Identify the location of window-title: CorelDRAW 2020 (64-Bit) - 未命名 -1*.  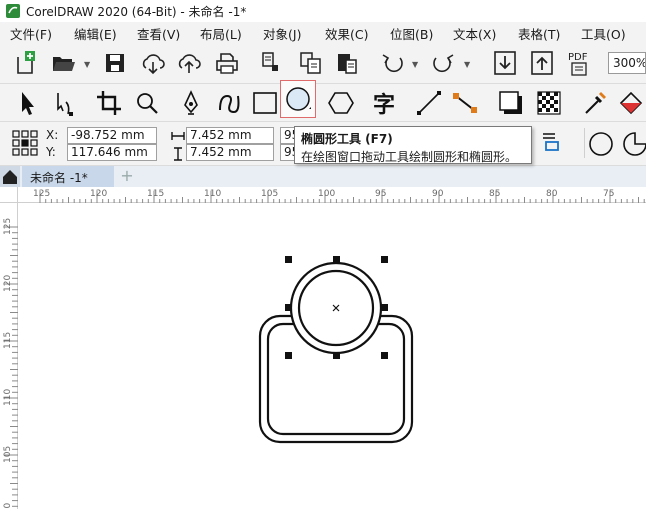
(136, 12).